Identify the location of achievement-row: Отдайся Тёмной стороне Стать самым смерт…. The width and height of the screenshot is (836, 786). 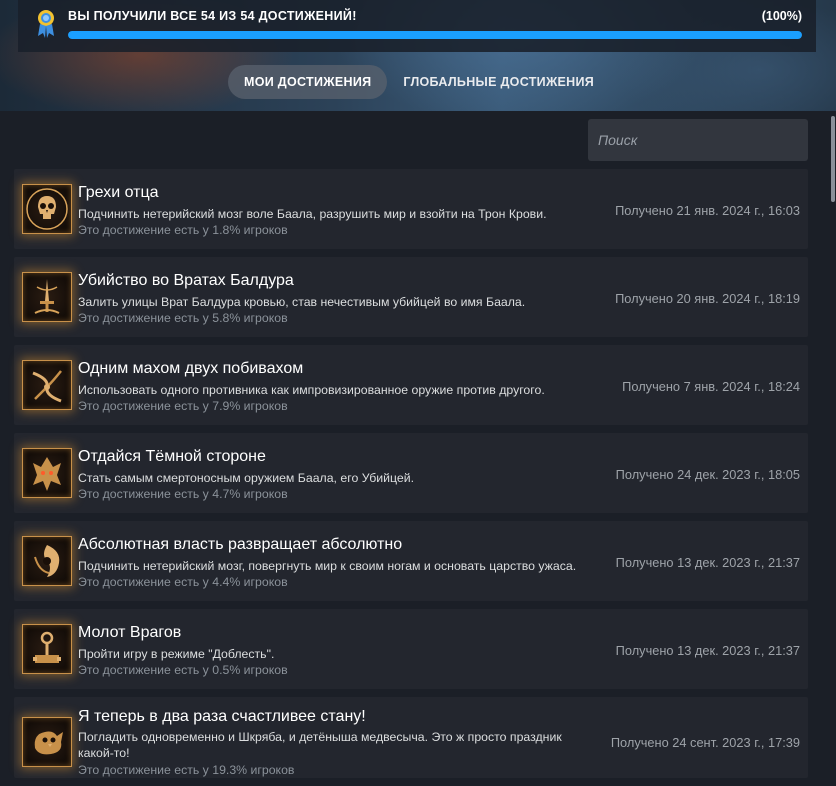
(411, 473).